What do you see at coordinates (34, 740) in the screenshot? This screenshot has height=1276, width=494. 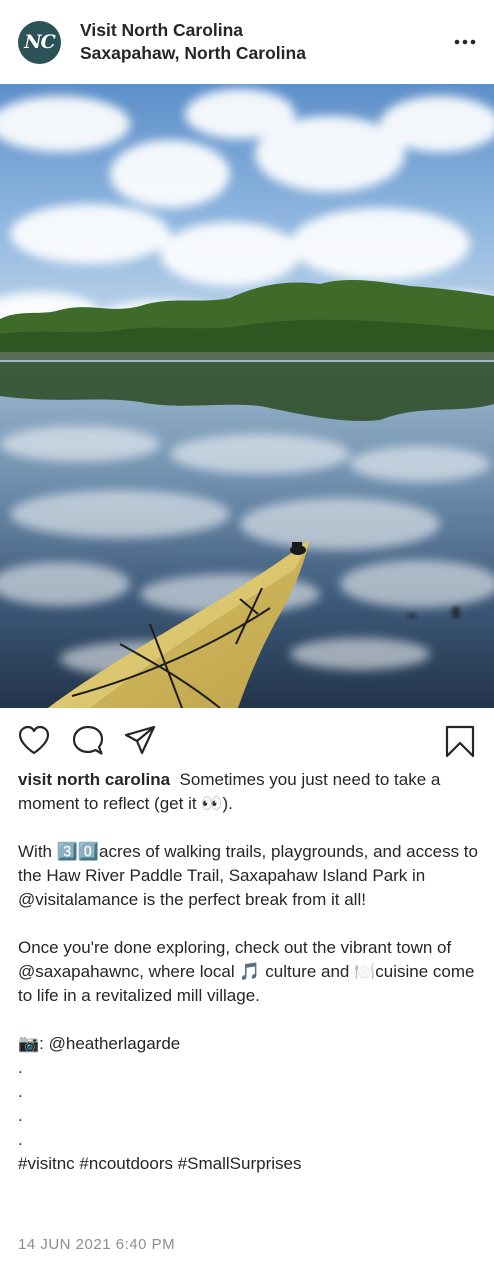 I see `heart-icon` at bounding box center [34, 740].